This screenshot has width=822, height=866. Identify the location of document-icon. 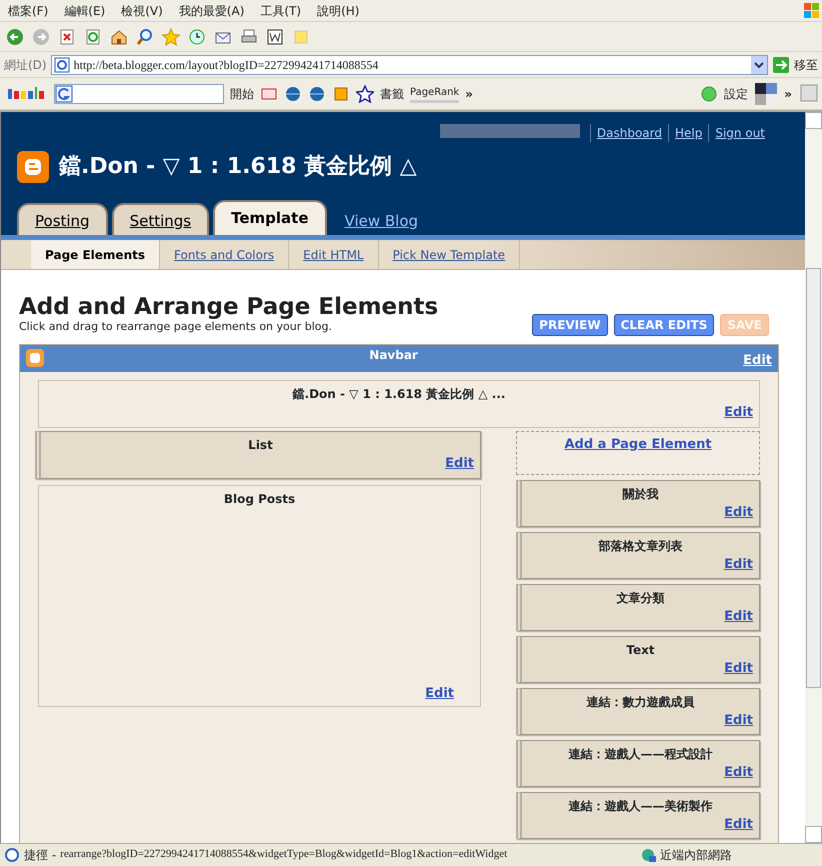
(275, 37).